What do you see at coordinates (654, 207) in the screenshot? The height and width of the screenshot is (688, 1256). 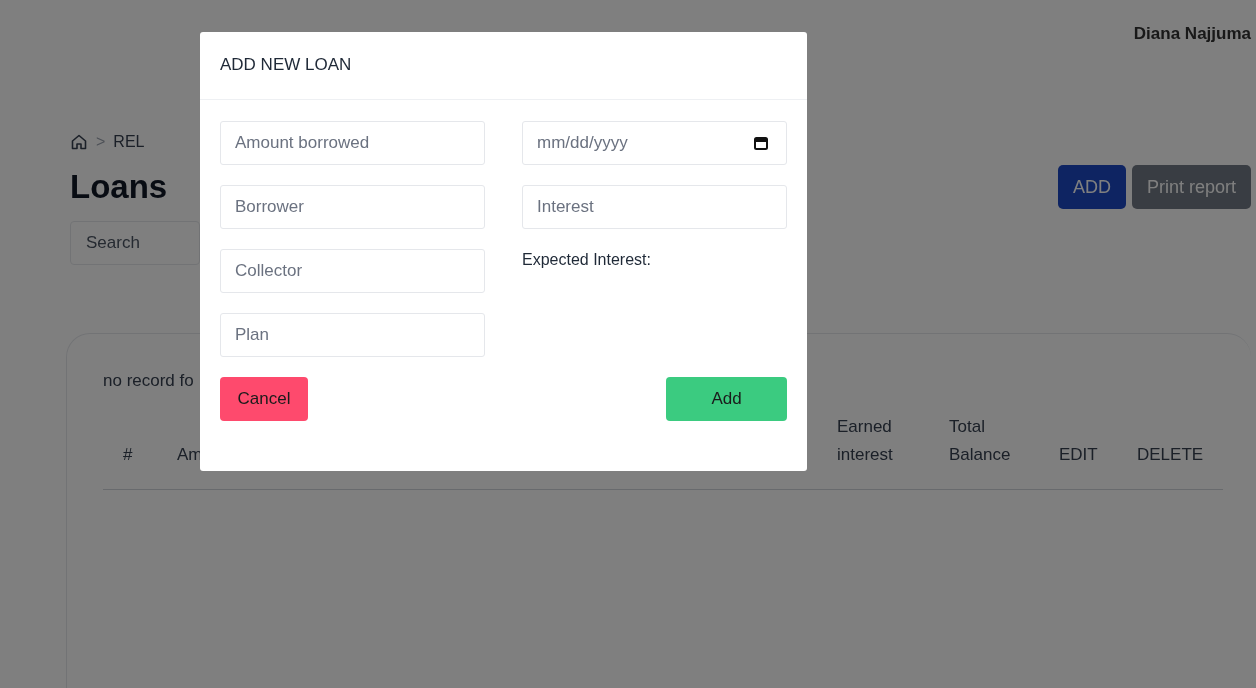 I see `input-field: Interest` at bounding box center [654, 207].